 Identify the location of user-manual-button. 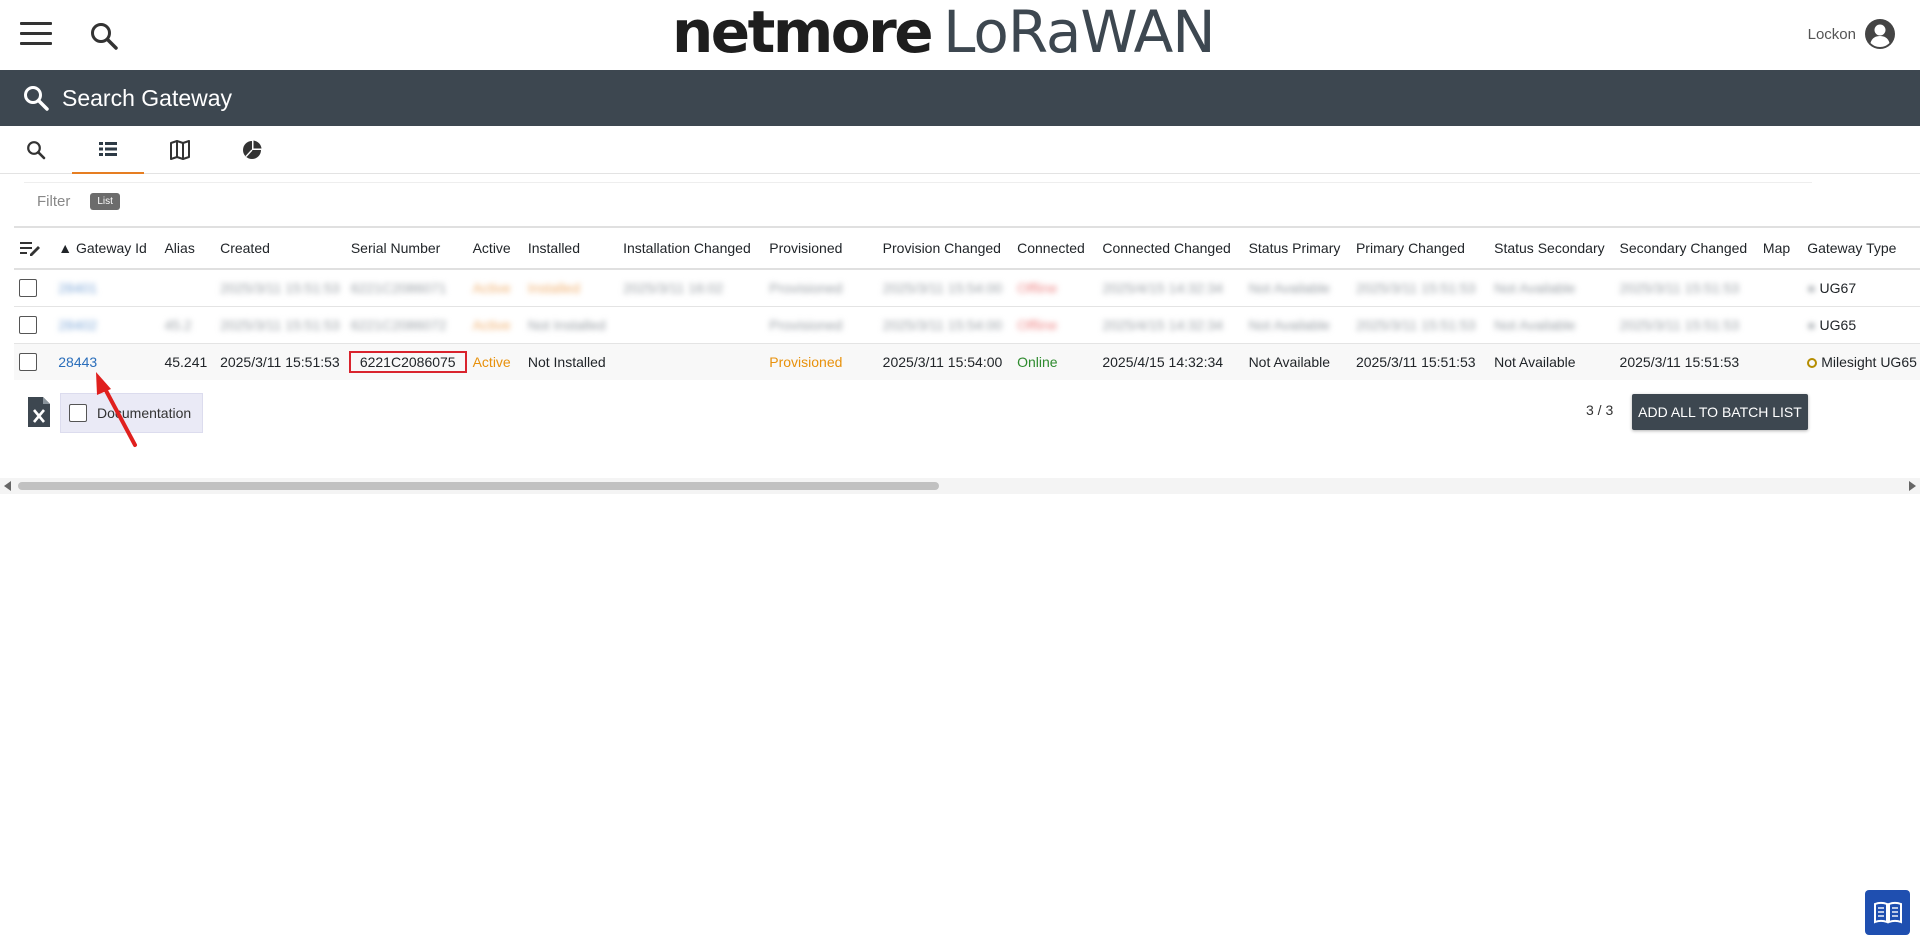
(1887, 912).